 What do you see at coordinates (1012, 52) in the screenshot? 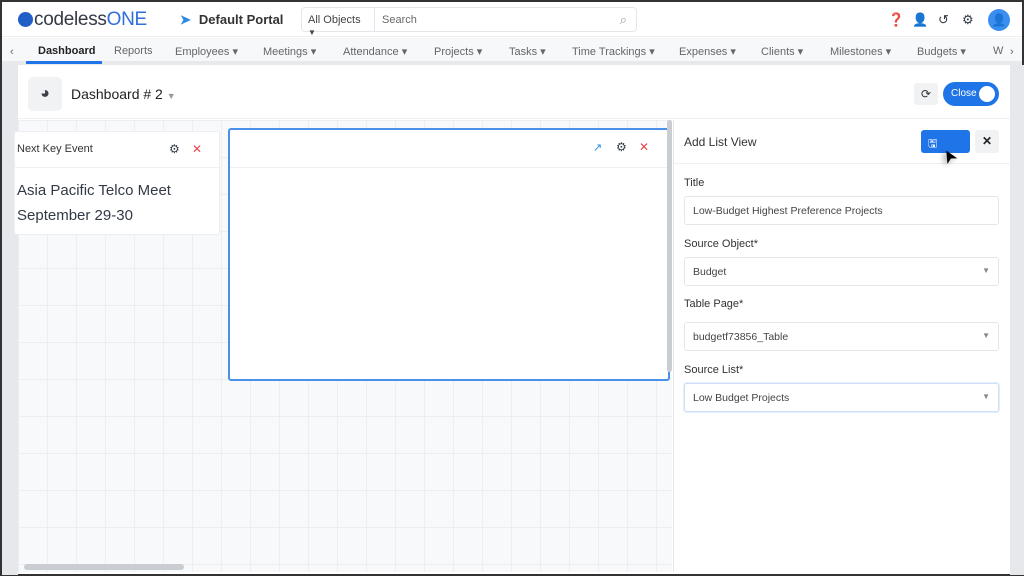
I see `nav-right-chevron-icon: ›` at bounding box center [1012, 52].